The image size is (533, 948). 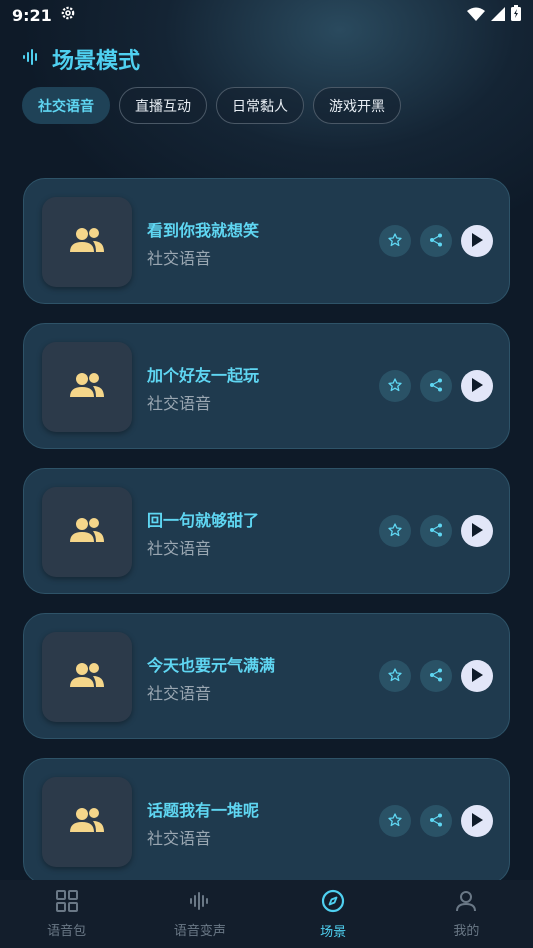 What do you see at coordinates (333, 903) in the screenshot?
I see `compass-icon` at bounding box center [333, 903].